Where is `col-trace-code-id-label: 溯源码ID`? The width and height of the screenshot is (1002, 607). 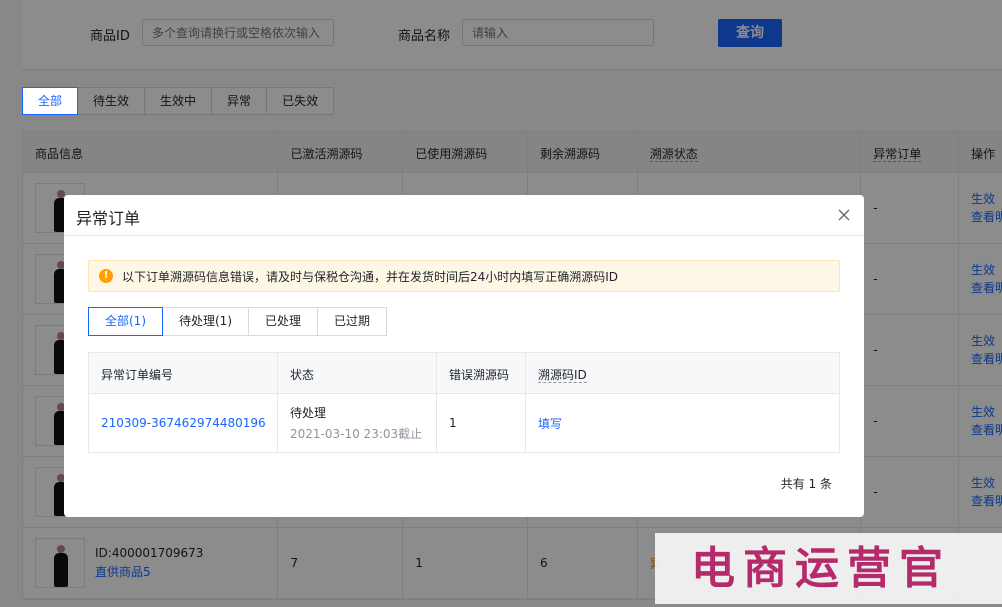
col-trace-code-id-label: 溯源码ID is located at coordinates (562, 375).